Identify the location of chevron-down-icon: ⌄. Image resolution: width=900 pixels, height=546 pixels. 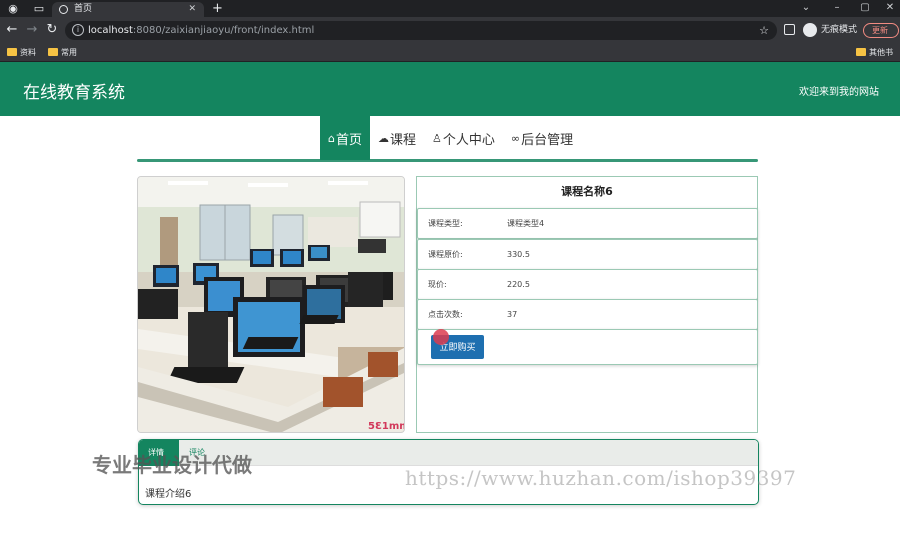
(806, 8).